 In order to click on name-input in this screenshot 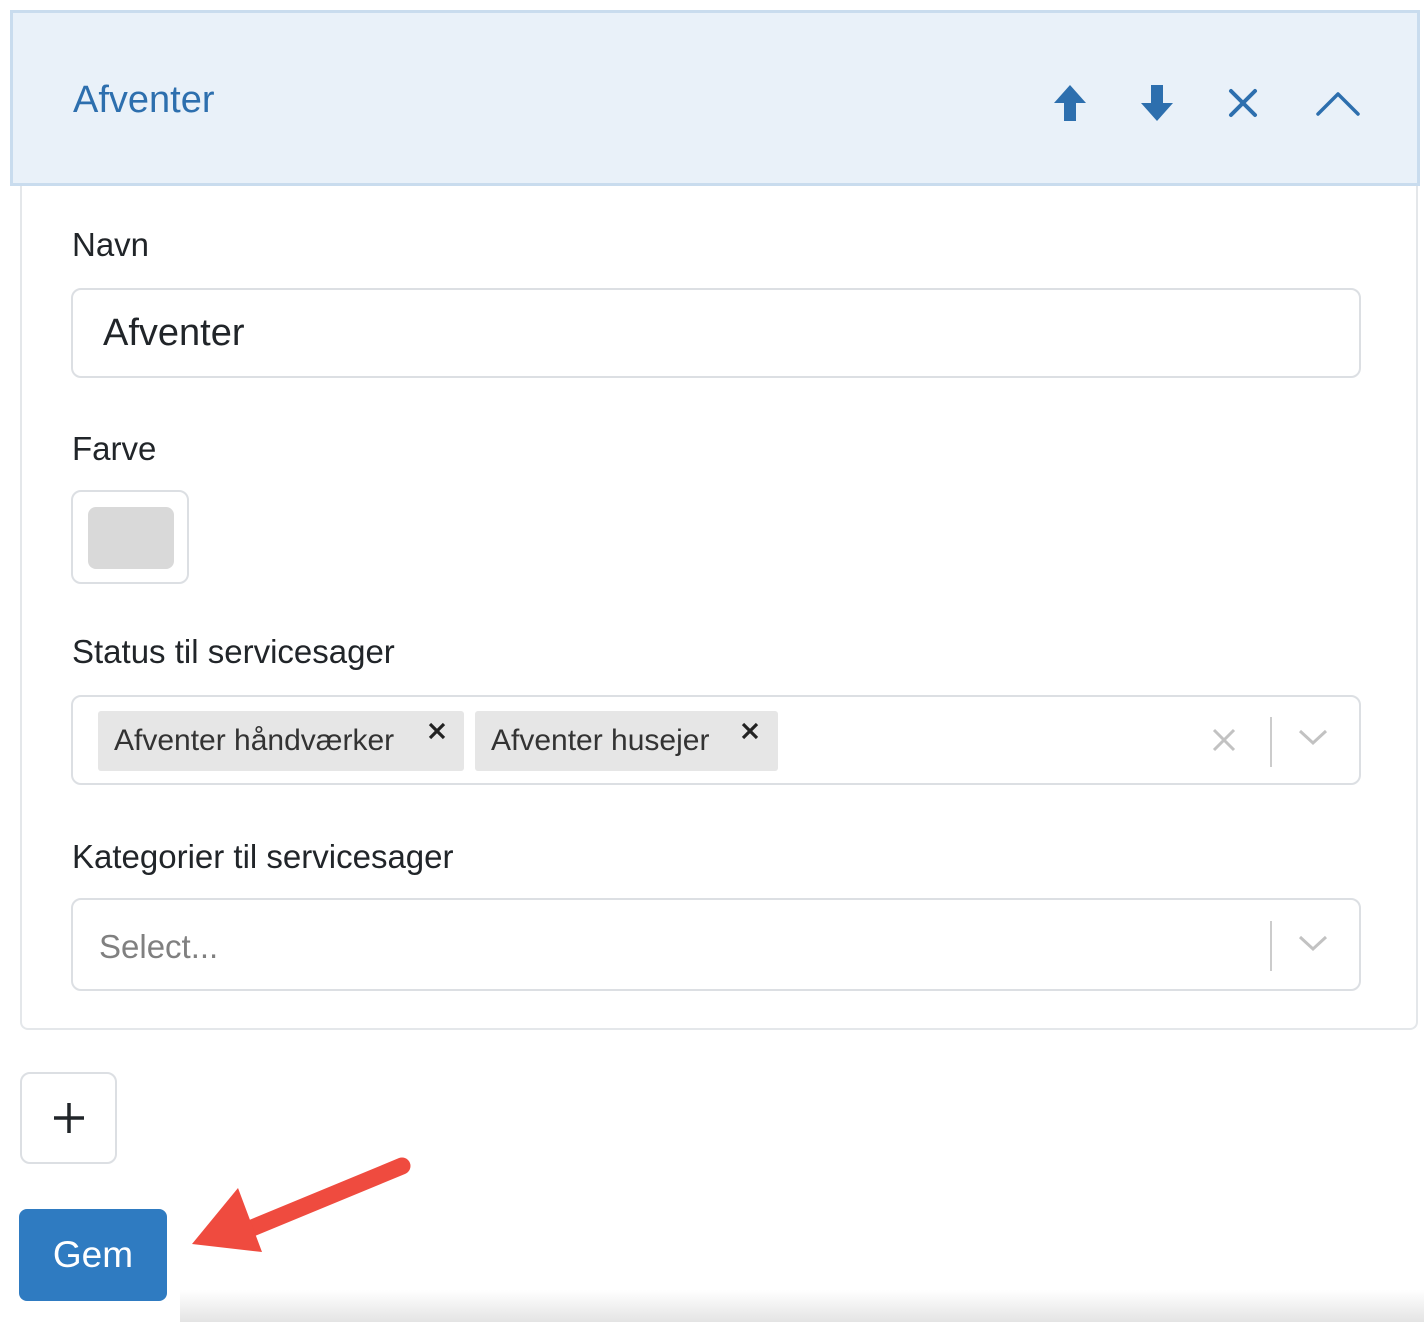, I will do `click(703, 333)`.